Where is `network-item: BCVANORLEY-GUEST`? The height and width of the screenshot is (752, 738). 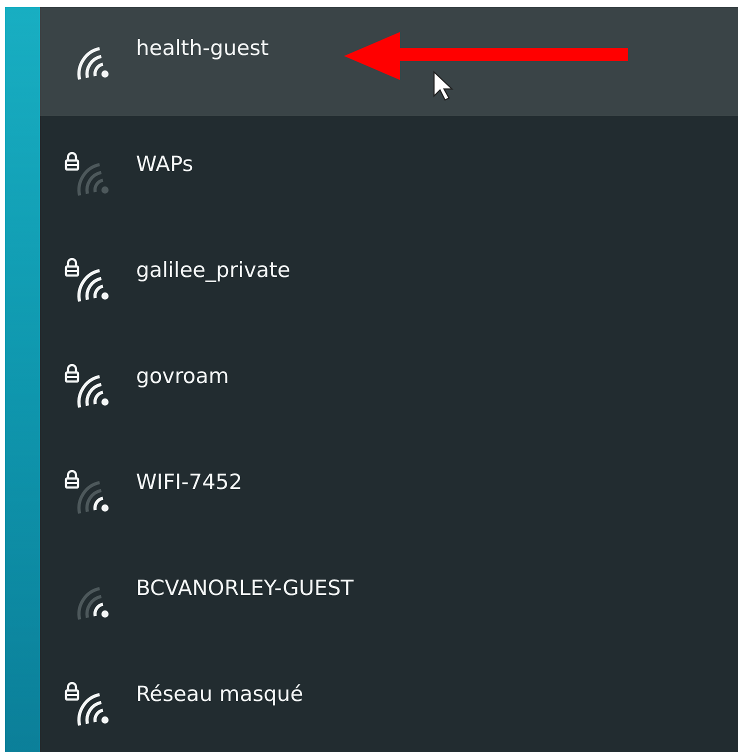
network-item: BCVANORLEY-GUEST is located at coordinates (389, 593).